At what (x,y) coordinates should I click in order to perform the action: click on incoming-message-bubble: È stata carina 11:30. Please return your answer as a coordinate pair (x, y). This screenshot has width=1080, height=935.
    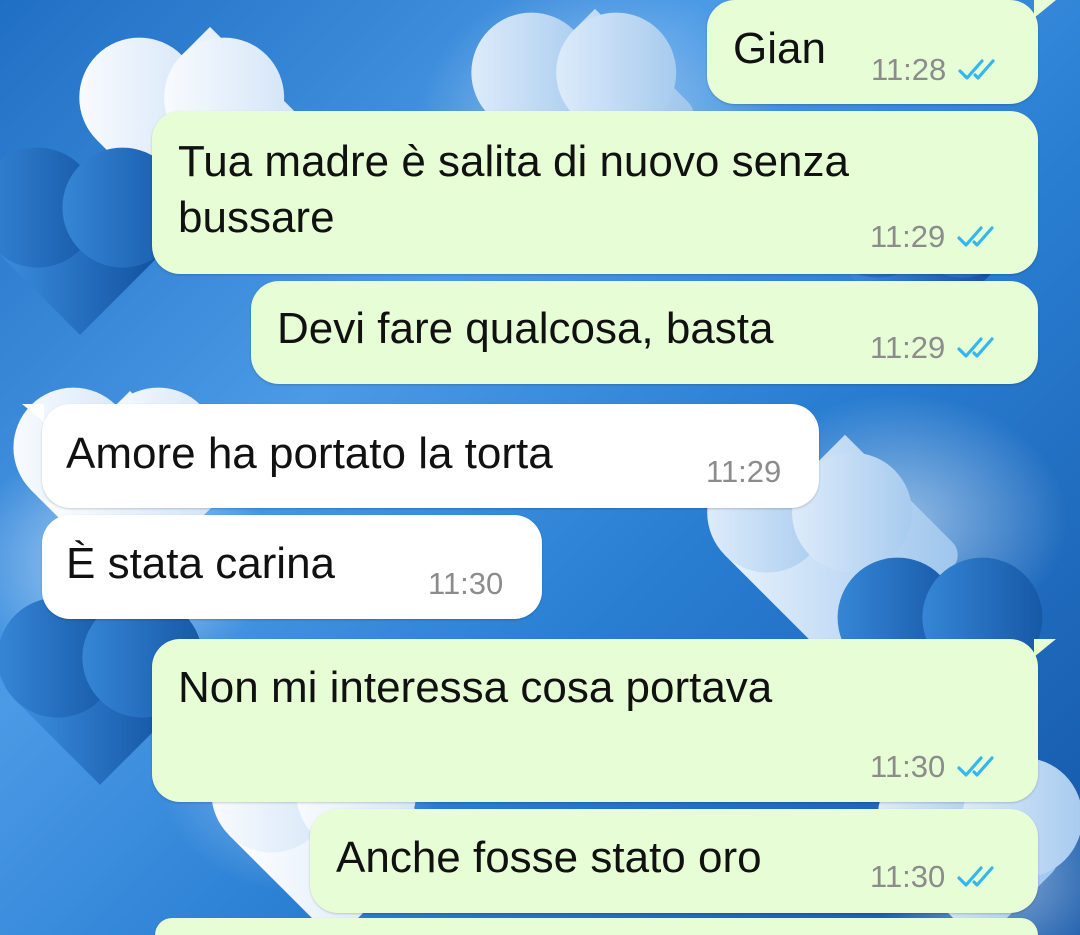
    Looking at the image, I should click on (292, 567).